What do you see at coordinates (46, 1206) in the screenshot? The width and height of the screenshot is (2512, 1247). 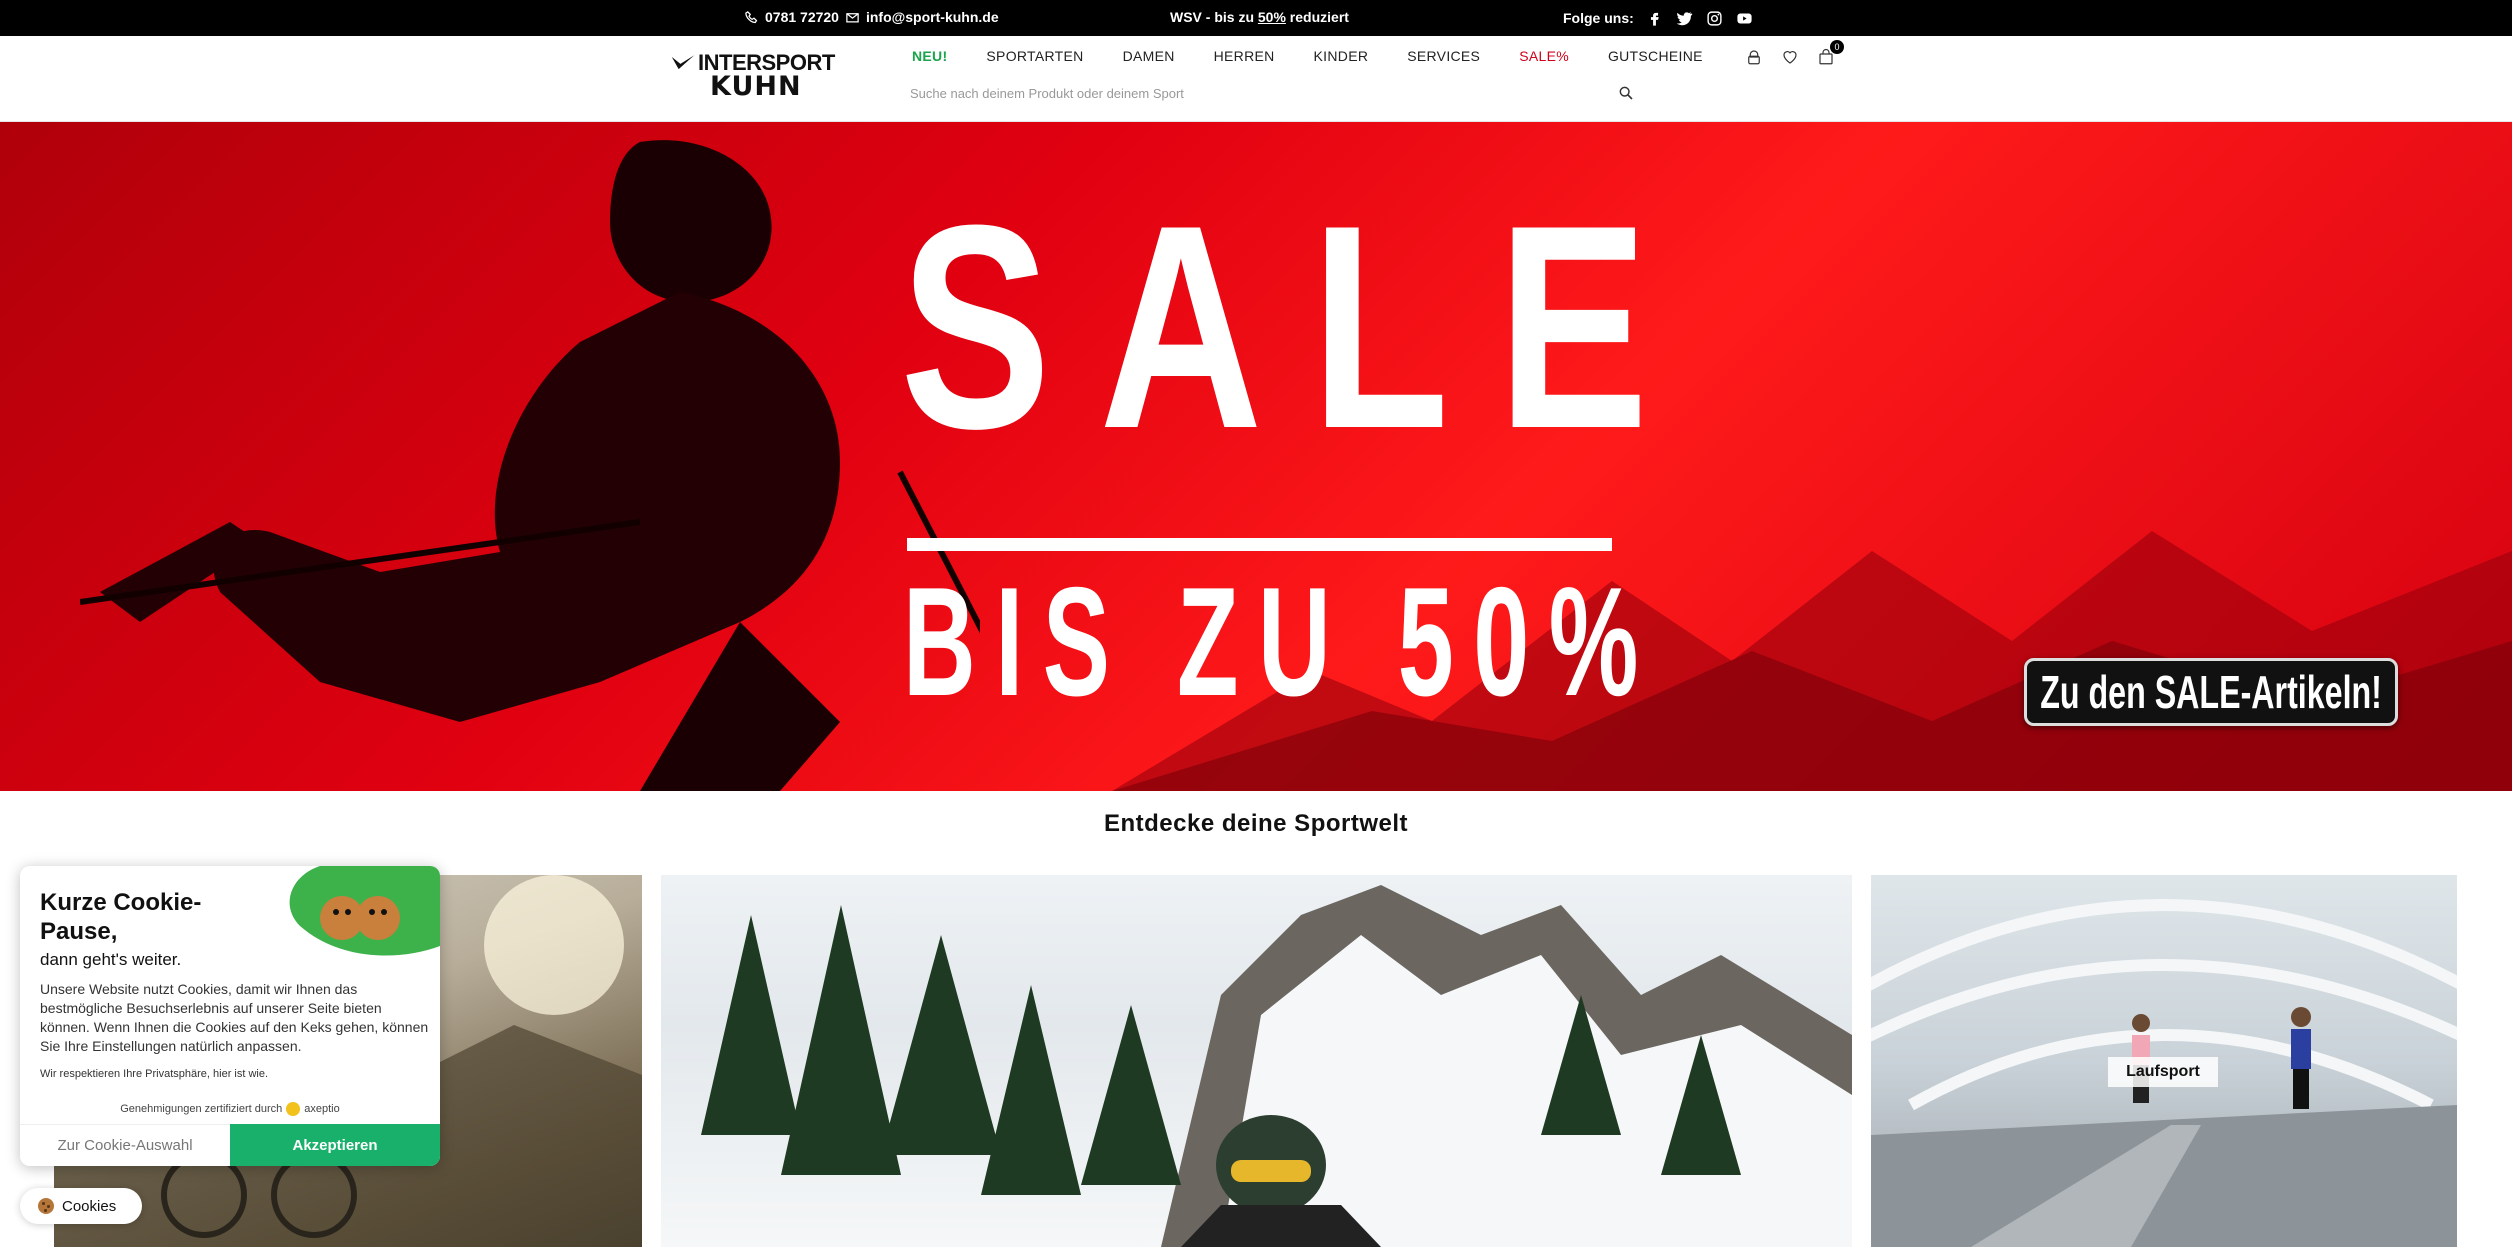 I see `cookie-icon` at bounding box center [46, 1206].